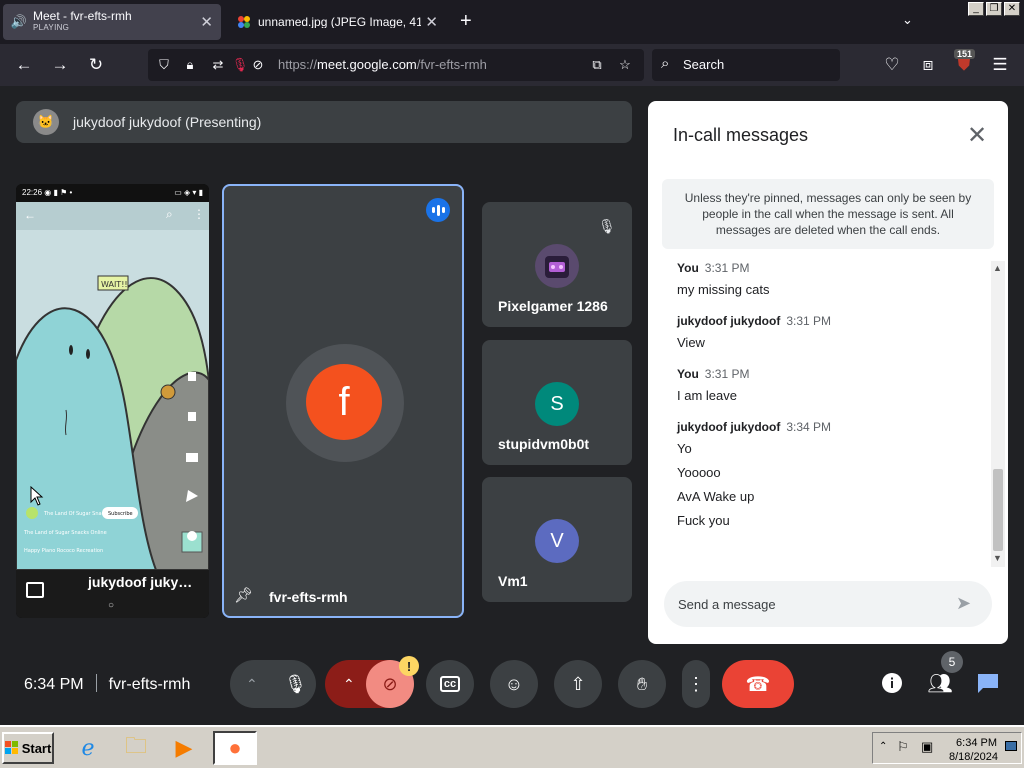 Image resolution: width=1024 pixels, height=768 pixels. Describe the element at coordinates (19, 22) in the screenshot. I see `speaker-icon: 🔊` at that location.